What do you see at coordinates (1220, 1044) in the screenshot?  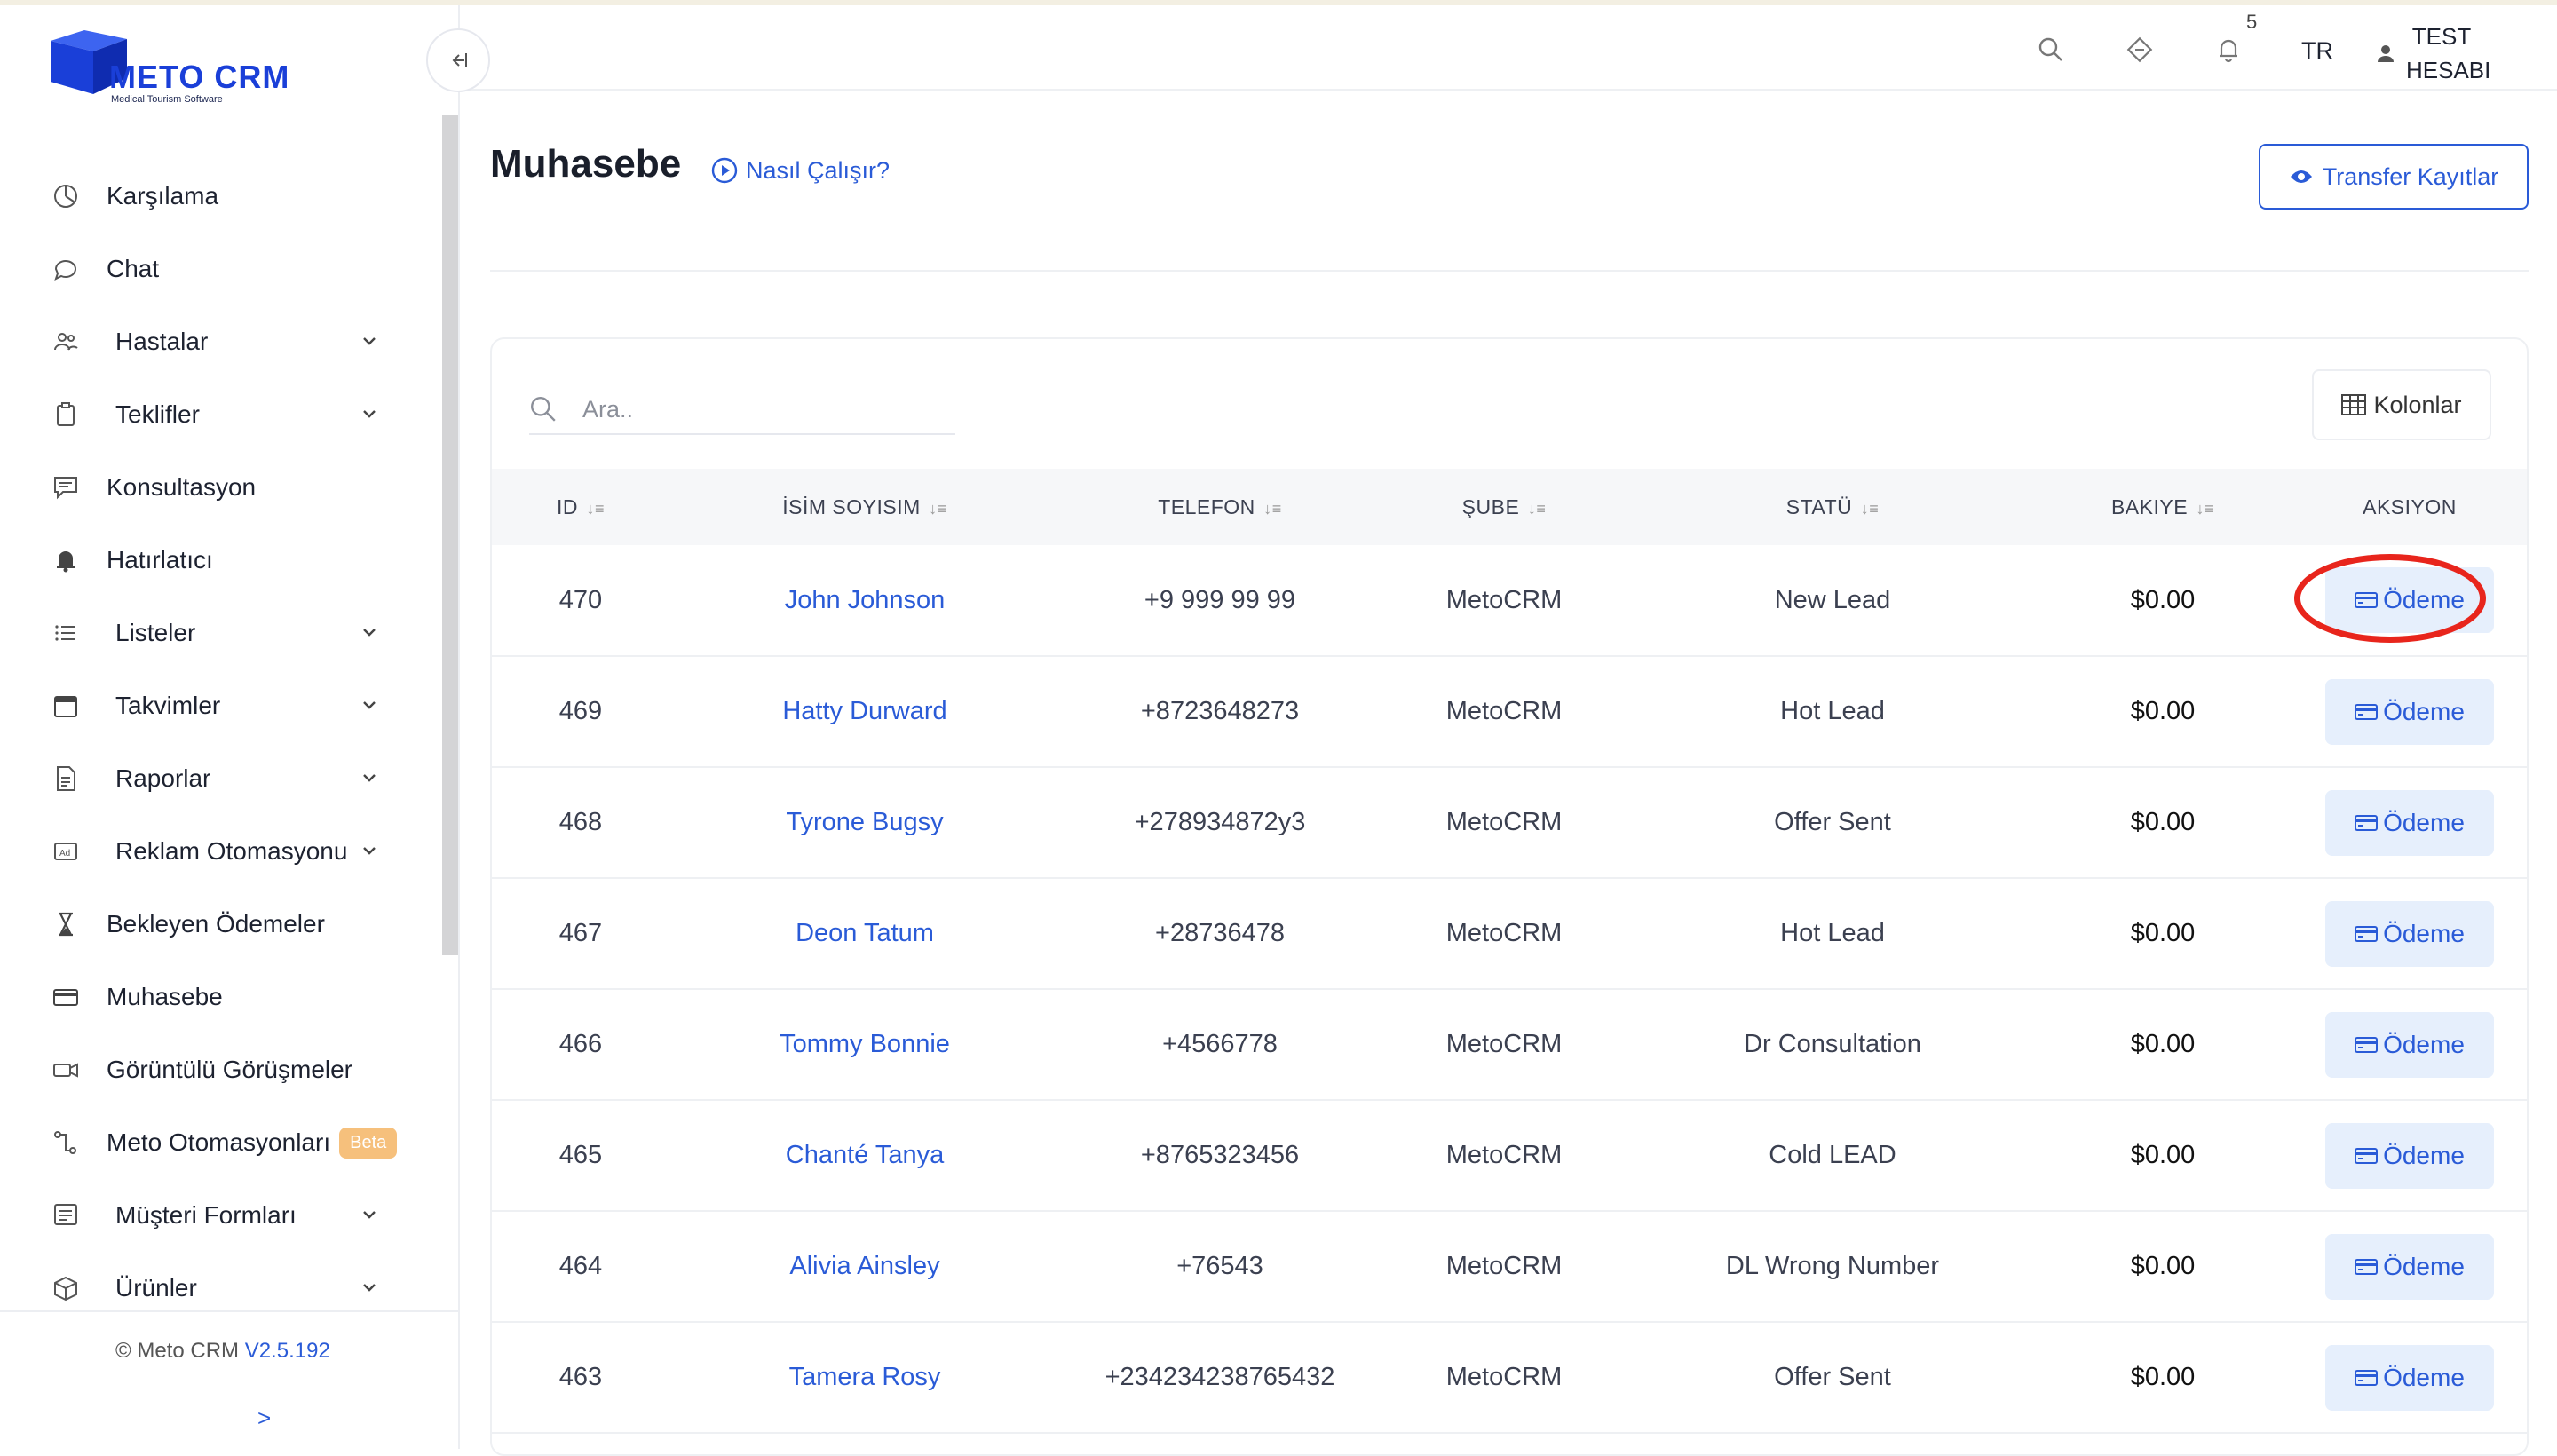 I see `cell-phone: +4566778` at bounding box center [1220, 1044].